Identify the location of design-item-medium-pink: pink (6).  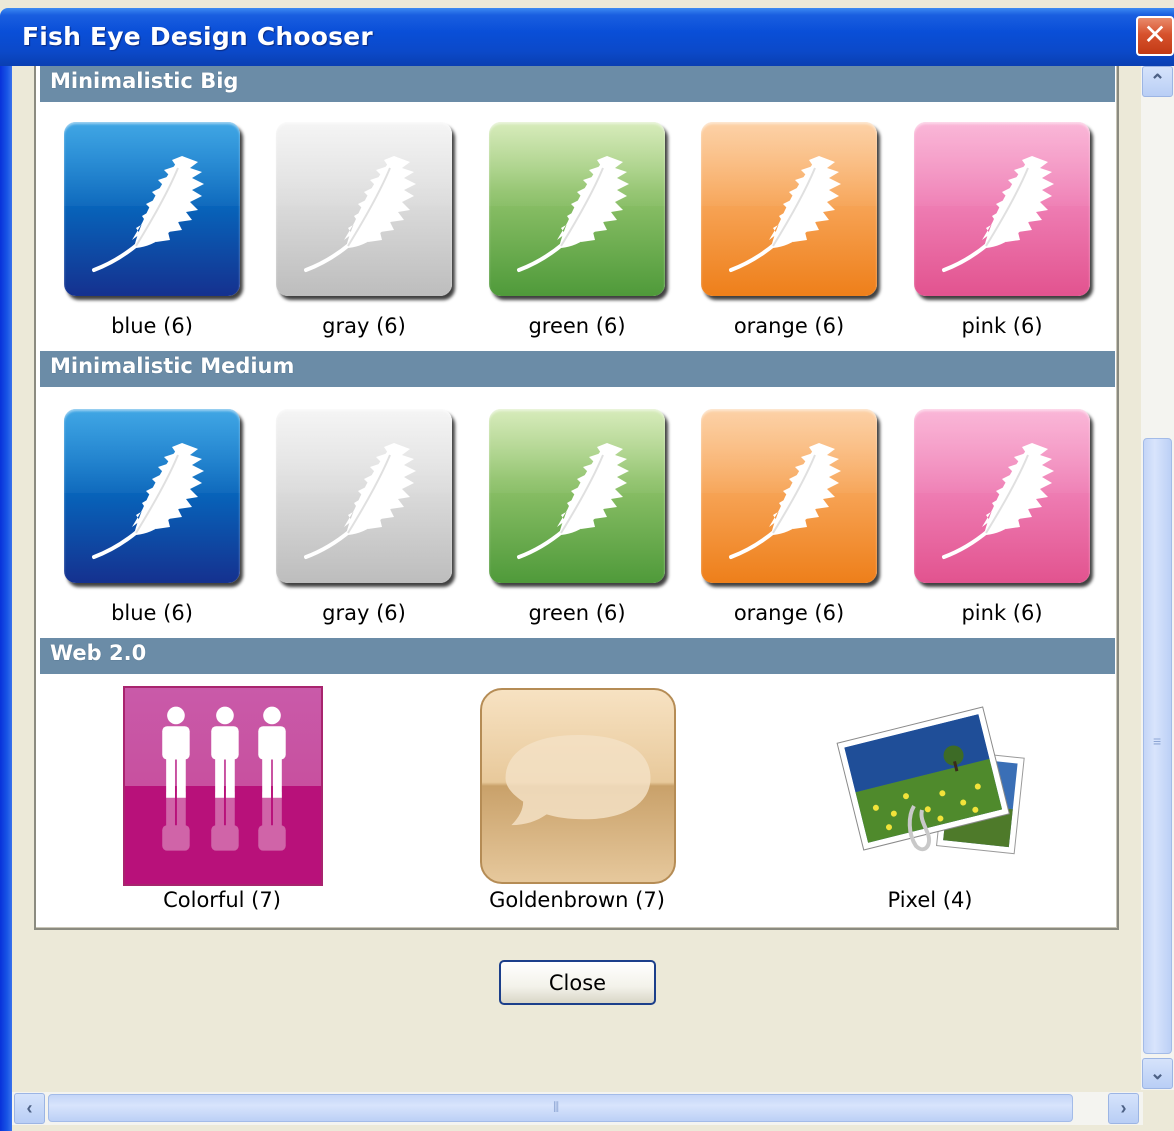
(1002, 517).